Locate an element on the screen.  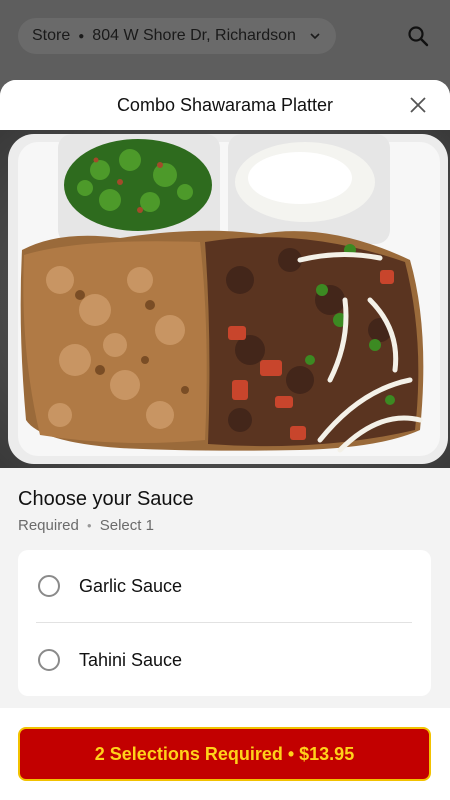
option-garlic-sauce: Garlic Sauce is located at coordinates (224, 586).